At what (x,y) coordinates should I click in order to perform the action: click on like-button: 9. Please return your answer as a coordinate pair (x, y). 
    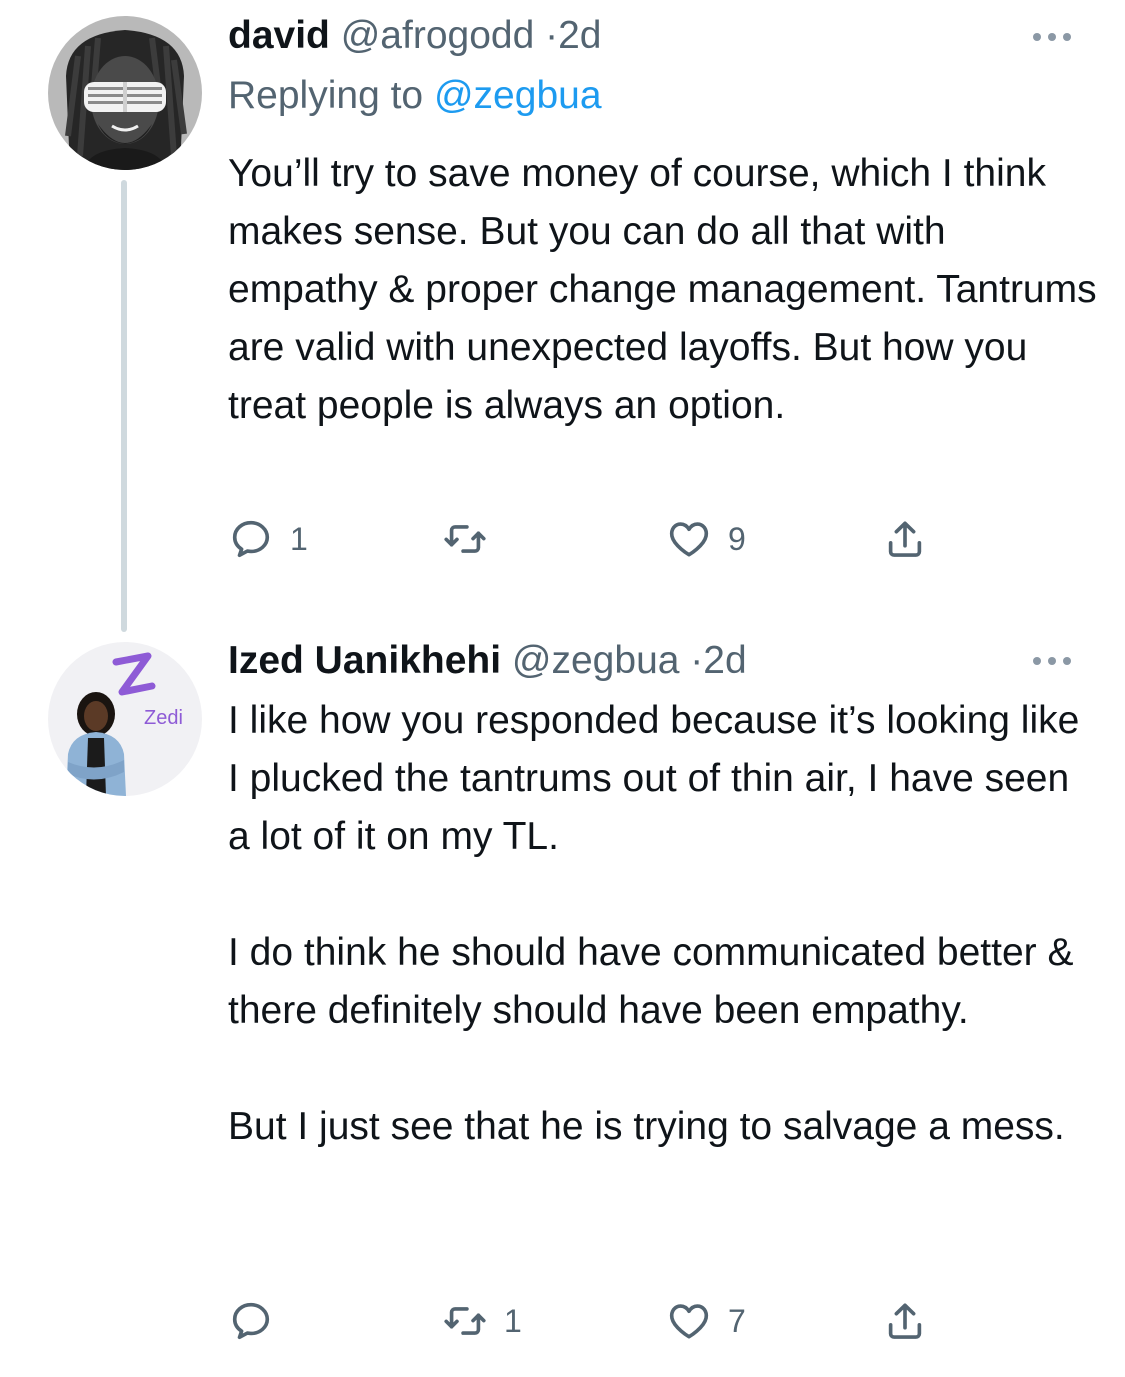
    Looking at the image, I should click on (706, 539).